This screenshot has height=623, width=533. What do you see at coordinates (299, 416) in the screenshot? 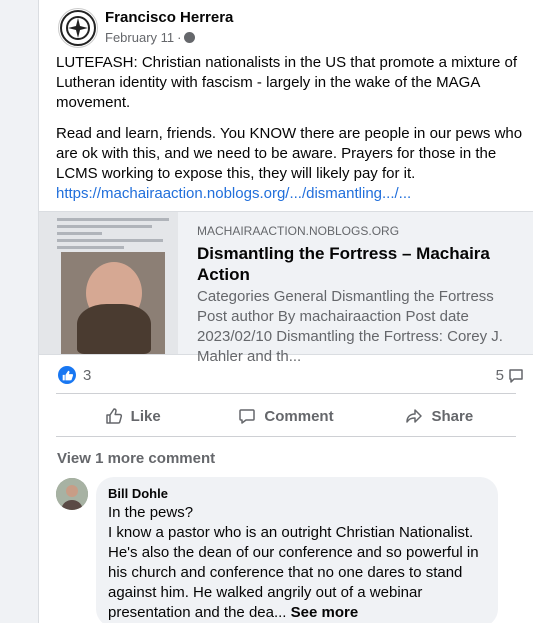
I see `comment-label: Comment` at bounding box center [299, 416].